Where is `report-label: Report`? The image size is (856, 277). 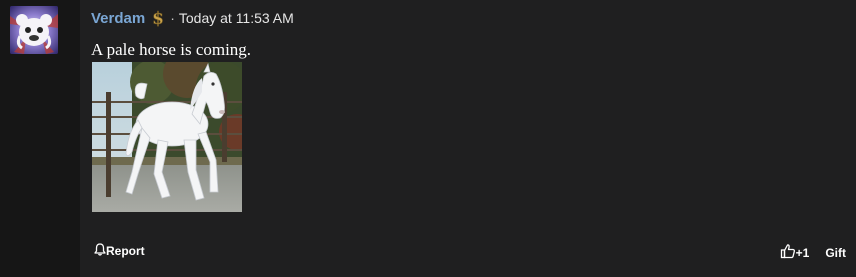
report-label: Report is located at coordinates (125, 251).